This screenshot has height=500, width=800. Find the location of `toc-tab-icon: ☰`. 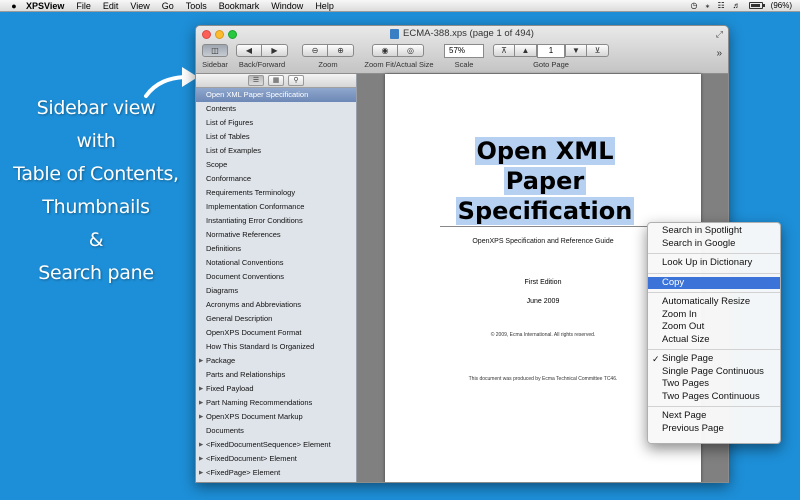

toc-tab-icon: ☰ is located at coordinates (256, 80).